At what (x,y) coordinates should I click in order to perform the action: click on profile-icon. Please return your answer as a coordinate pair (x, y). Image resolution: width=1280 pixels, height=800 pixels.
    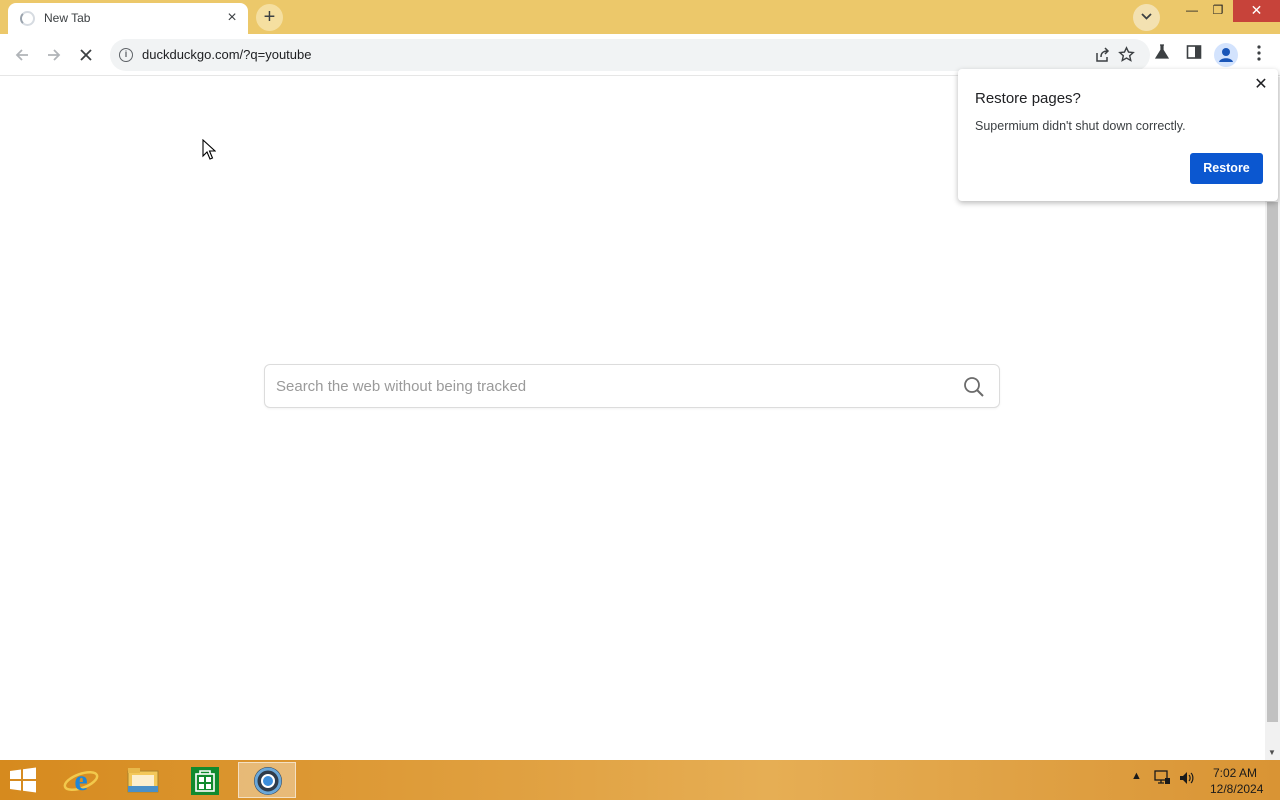
    Looking at the image, I should click on (1226, 55).